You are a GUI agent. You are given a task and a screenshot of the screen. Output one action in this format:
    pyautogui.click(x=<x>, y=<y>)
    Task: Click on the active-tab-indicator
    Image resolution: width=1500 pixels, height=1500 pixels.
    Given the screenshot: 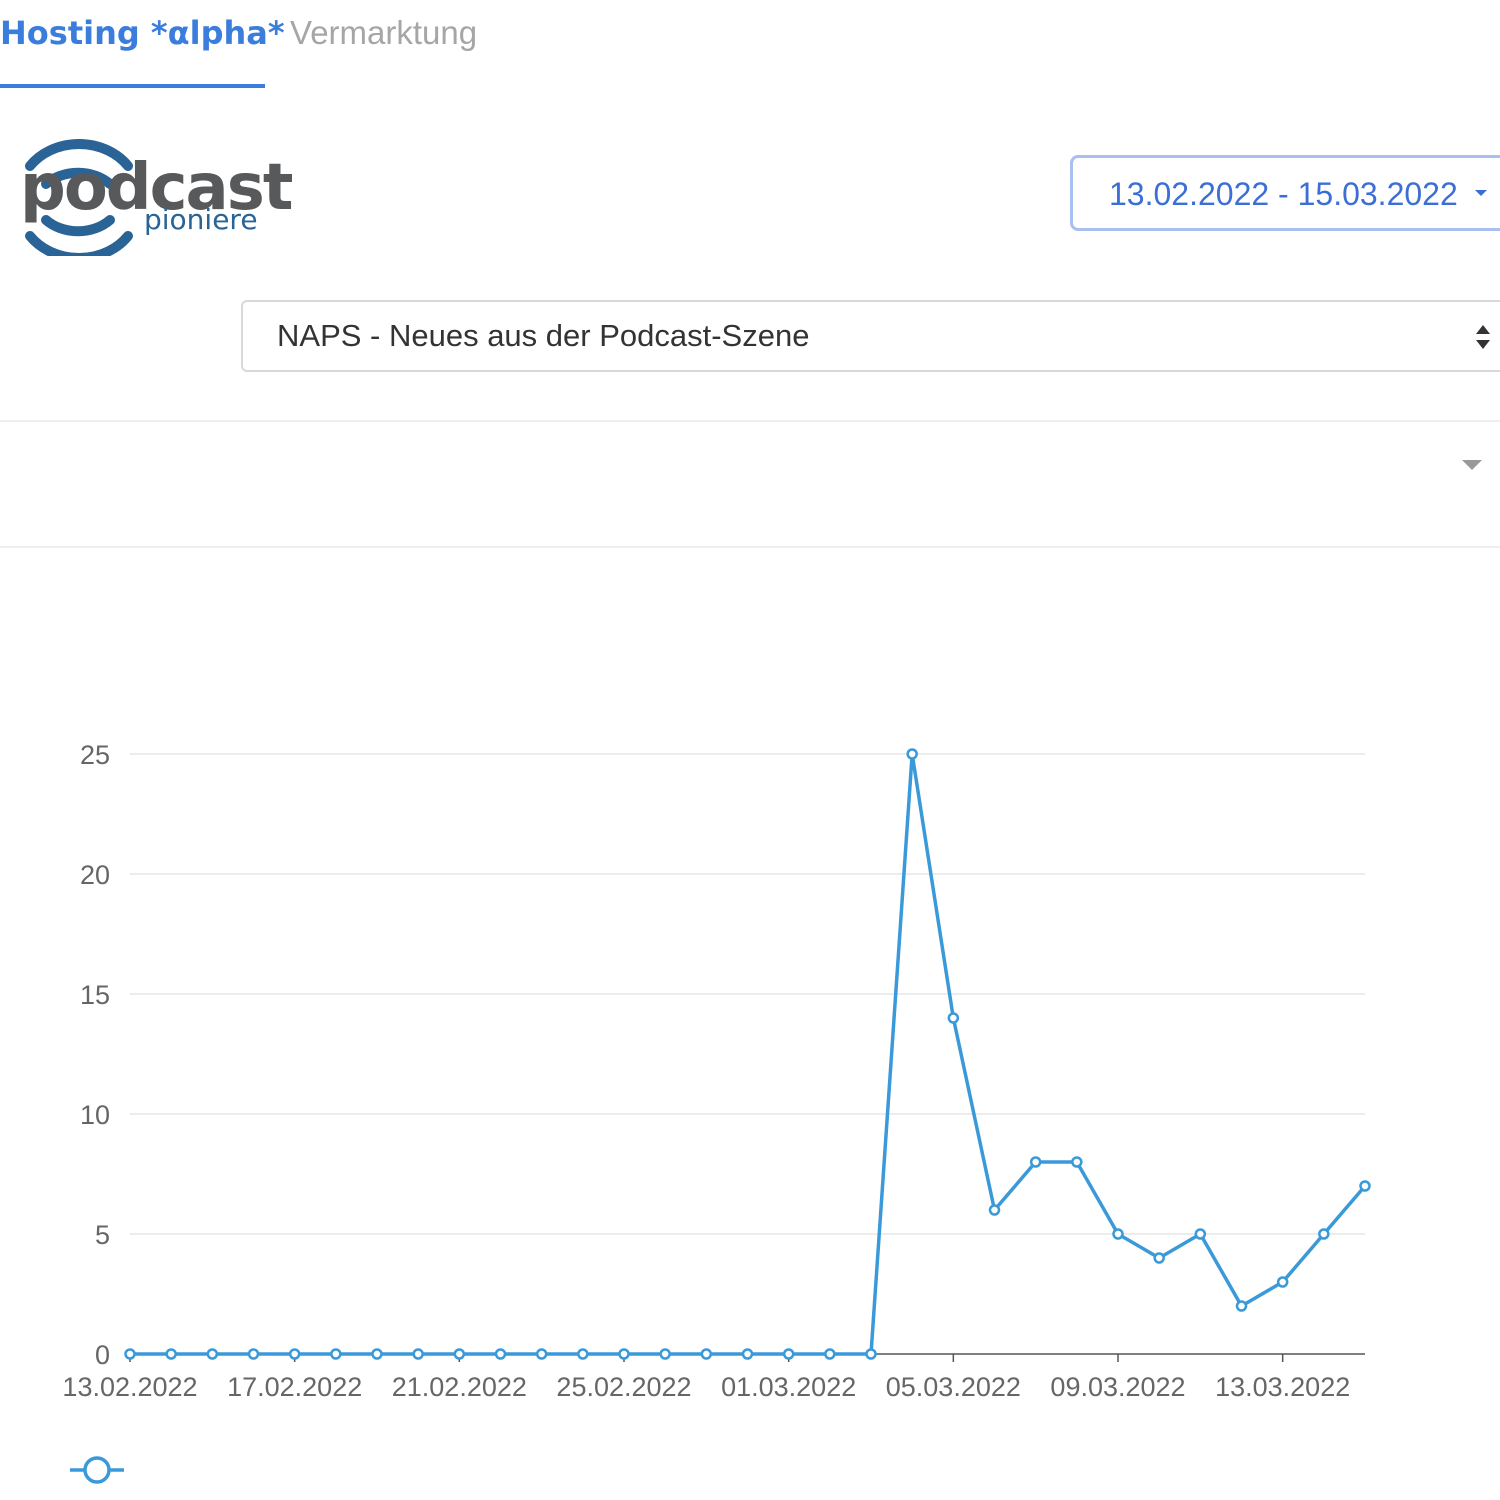 What is the action you would take?
    pyautogui.click(x=132, y=86)
    